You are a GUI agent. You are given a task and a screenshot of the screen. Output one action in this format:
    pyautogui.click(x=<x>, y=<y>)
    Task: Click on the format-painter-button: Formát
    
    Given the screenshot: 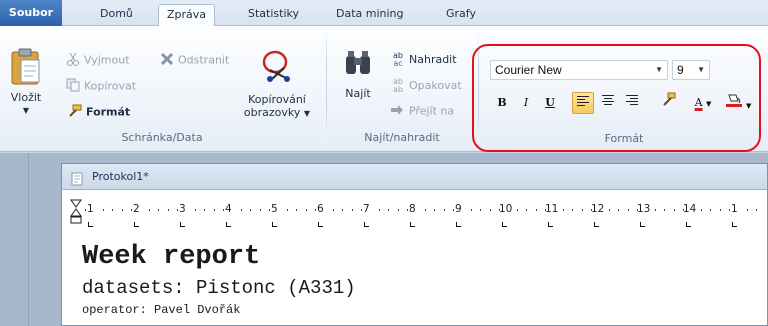 What is the action you would take?
    pyautogui.click(x=98, y=112)
    